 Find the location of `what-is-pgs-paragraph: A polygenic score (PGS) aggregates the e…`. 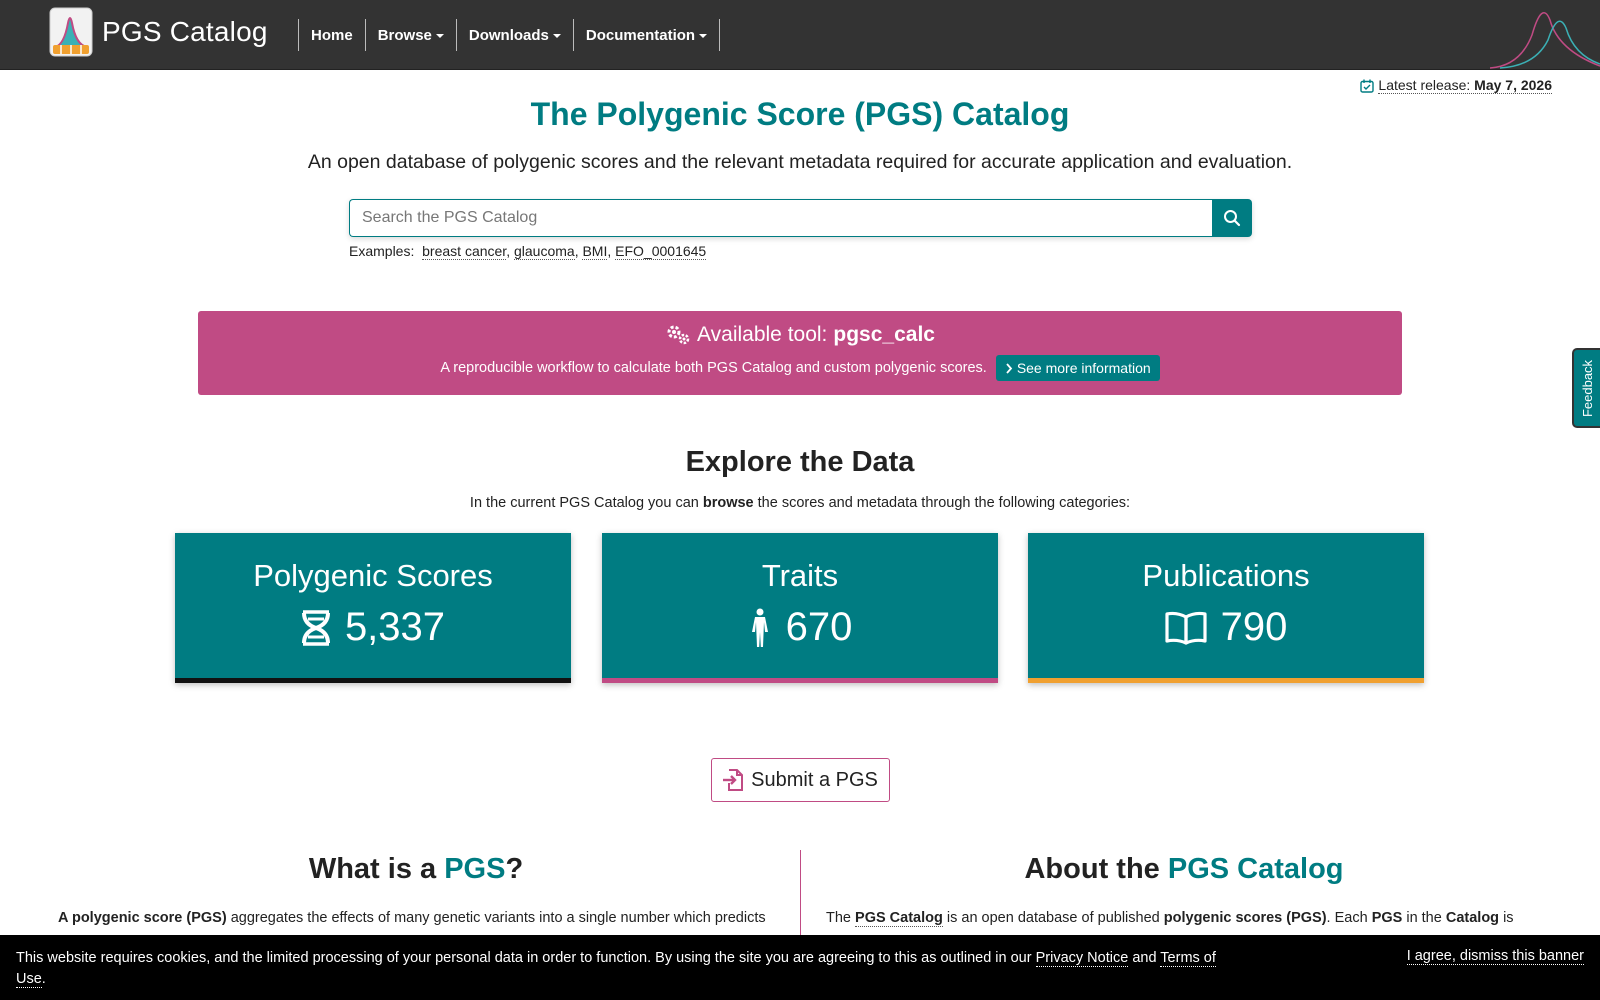

what-is-pgs-paragraph: A polygenic score (PGS) aggregates the e… is located at coordinates (416, 918).